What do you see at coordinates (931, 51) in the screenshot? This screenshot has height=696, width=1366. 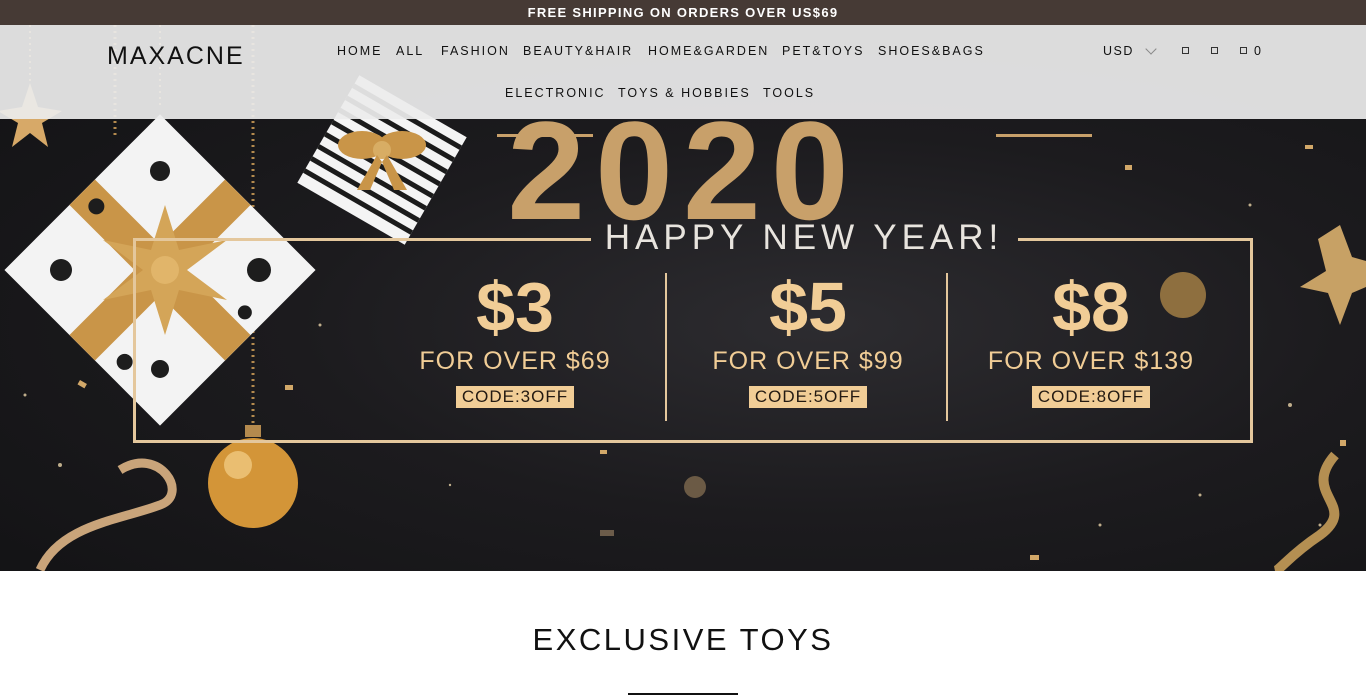 I see `nav-item-shoes-bags: SHOES&BAGS` at bounding box center [931, 51].